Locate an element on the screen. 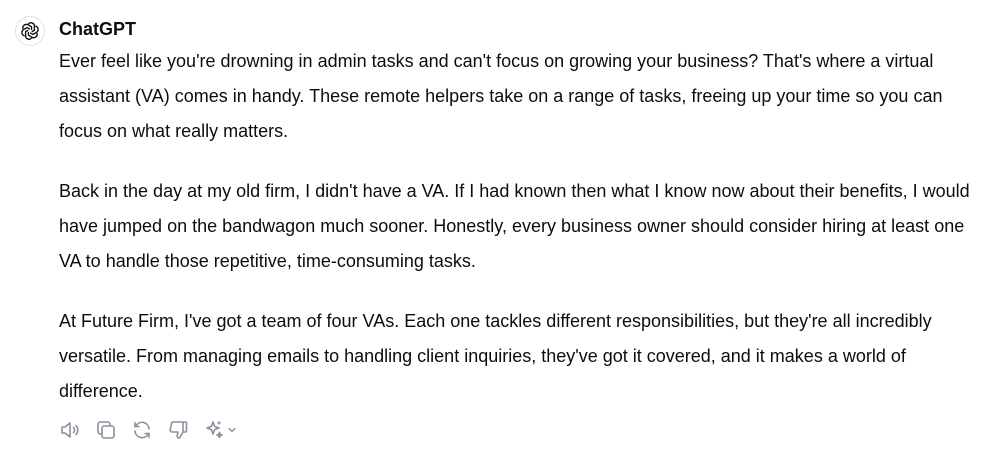 This screenshot has width=1002, height=470. sparkle-icon is located at coordinates (214, 430).